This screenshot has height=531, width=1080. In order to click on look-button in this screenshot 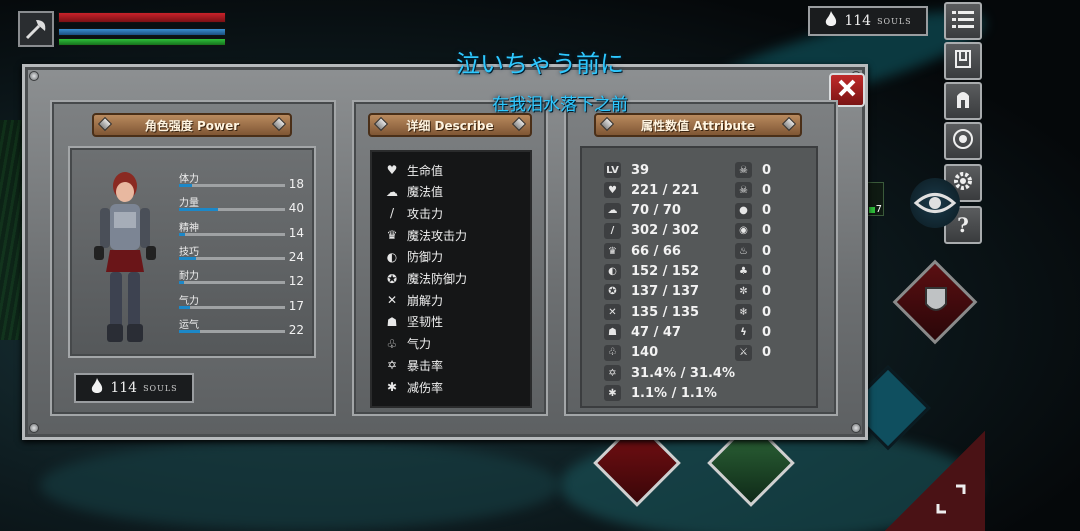, I will do `click(935, 203)`.